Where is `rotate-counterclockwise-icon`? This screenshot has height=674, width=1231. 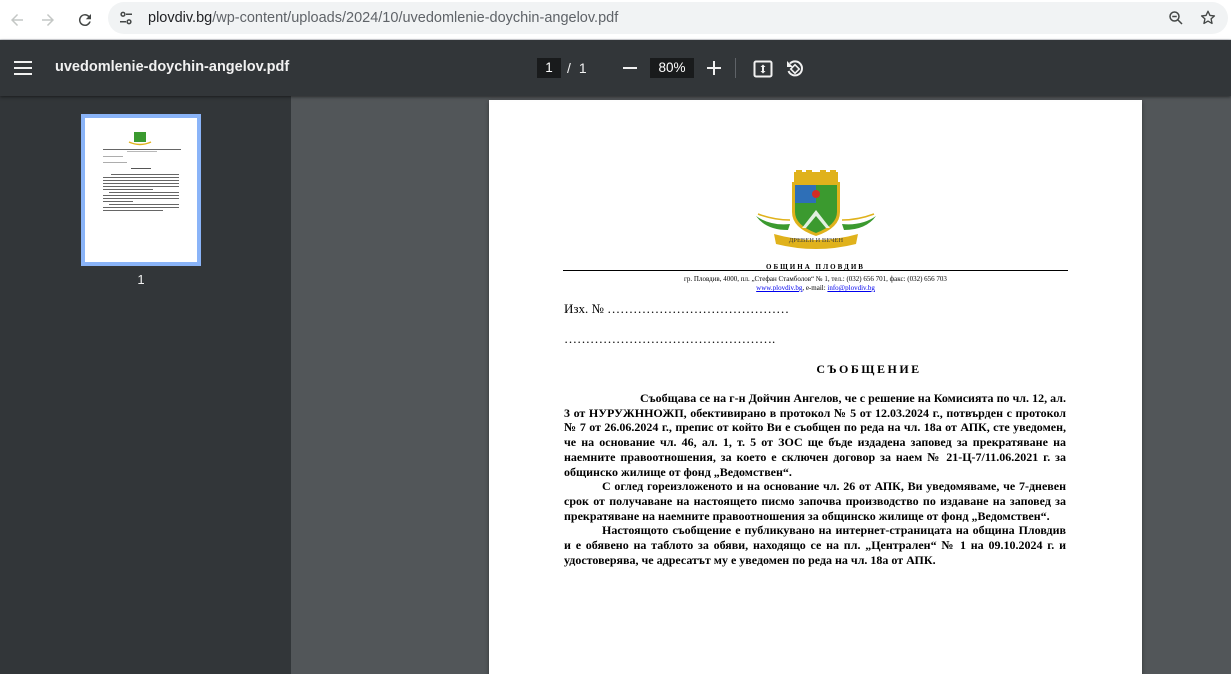 rotate-counterclockwise-icon is located at coordinates (795, 68).